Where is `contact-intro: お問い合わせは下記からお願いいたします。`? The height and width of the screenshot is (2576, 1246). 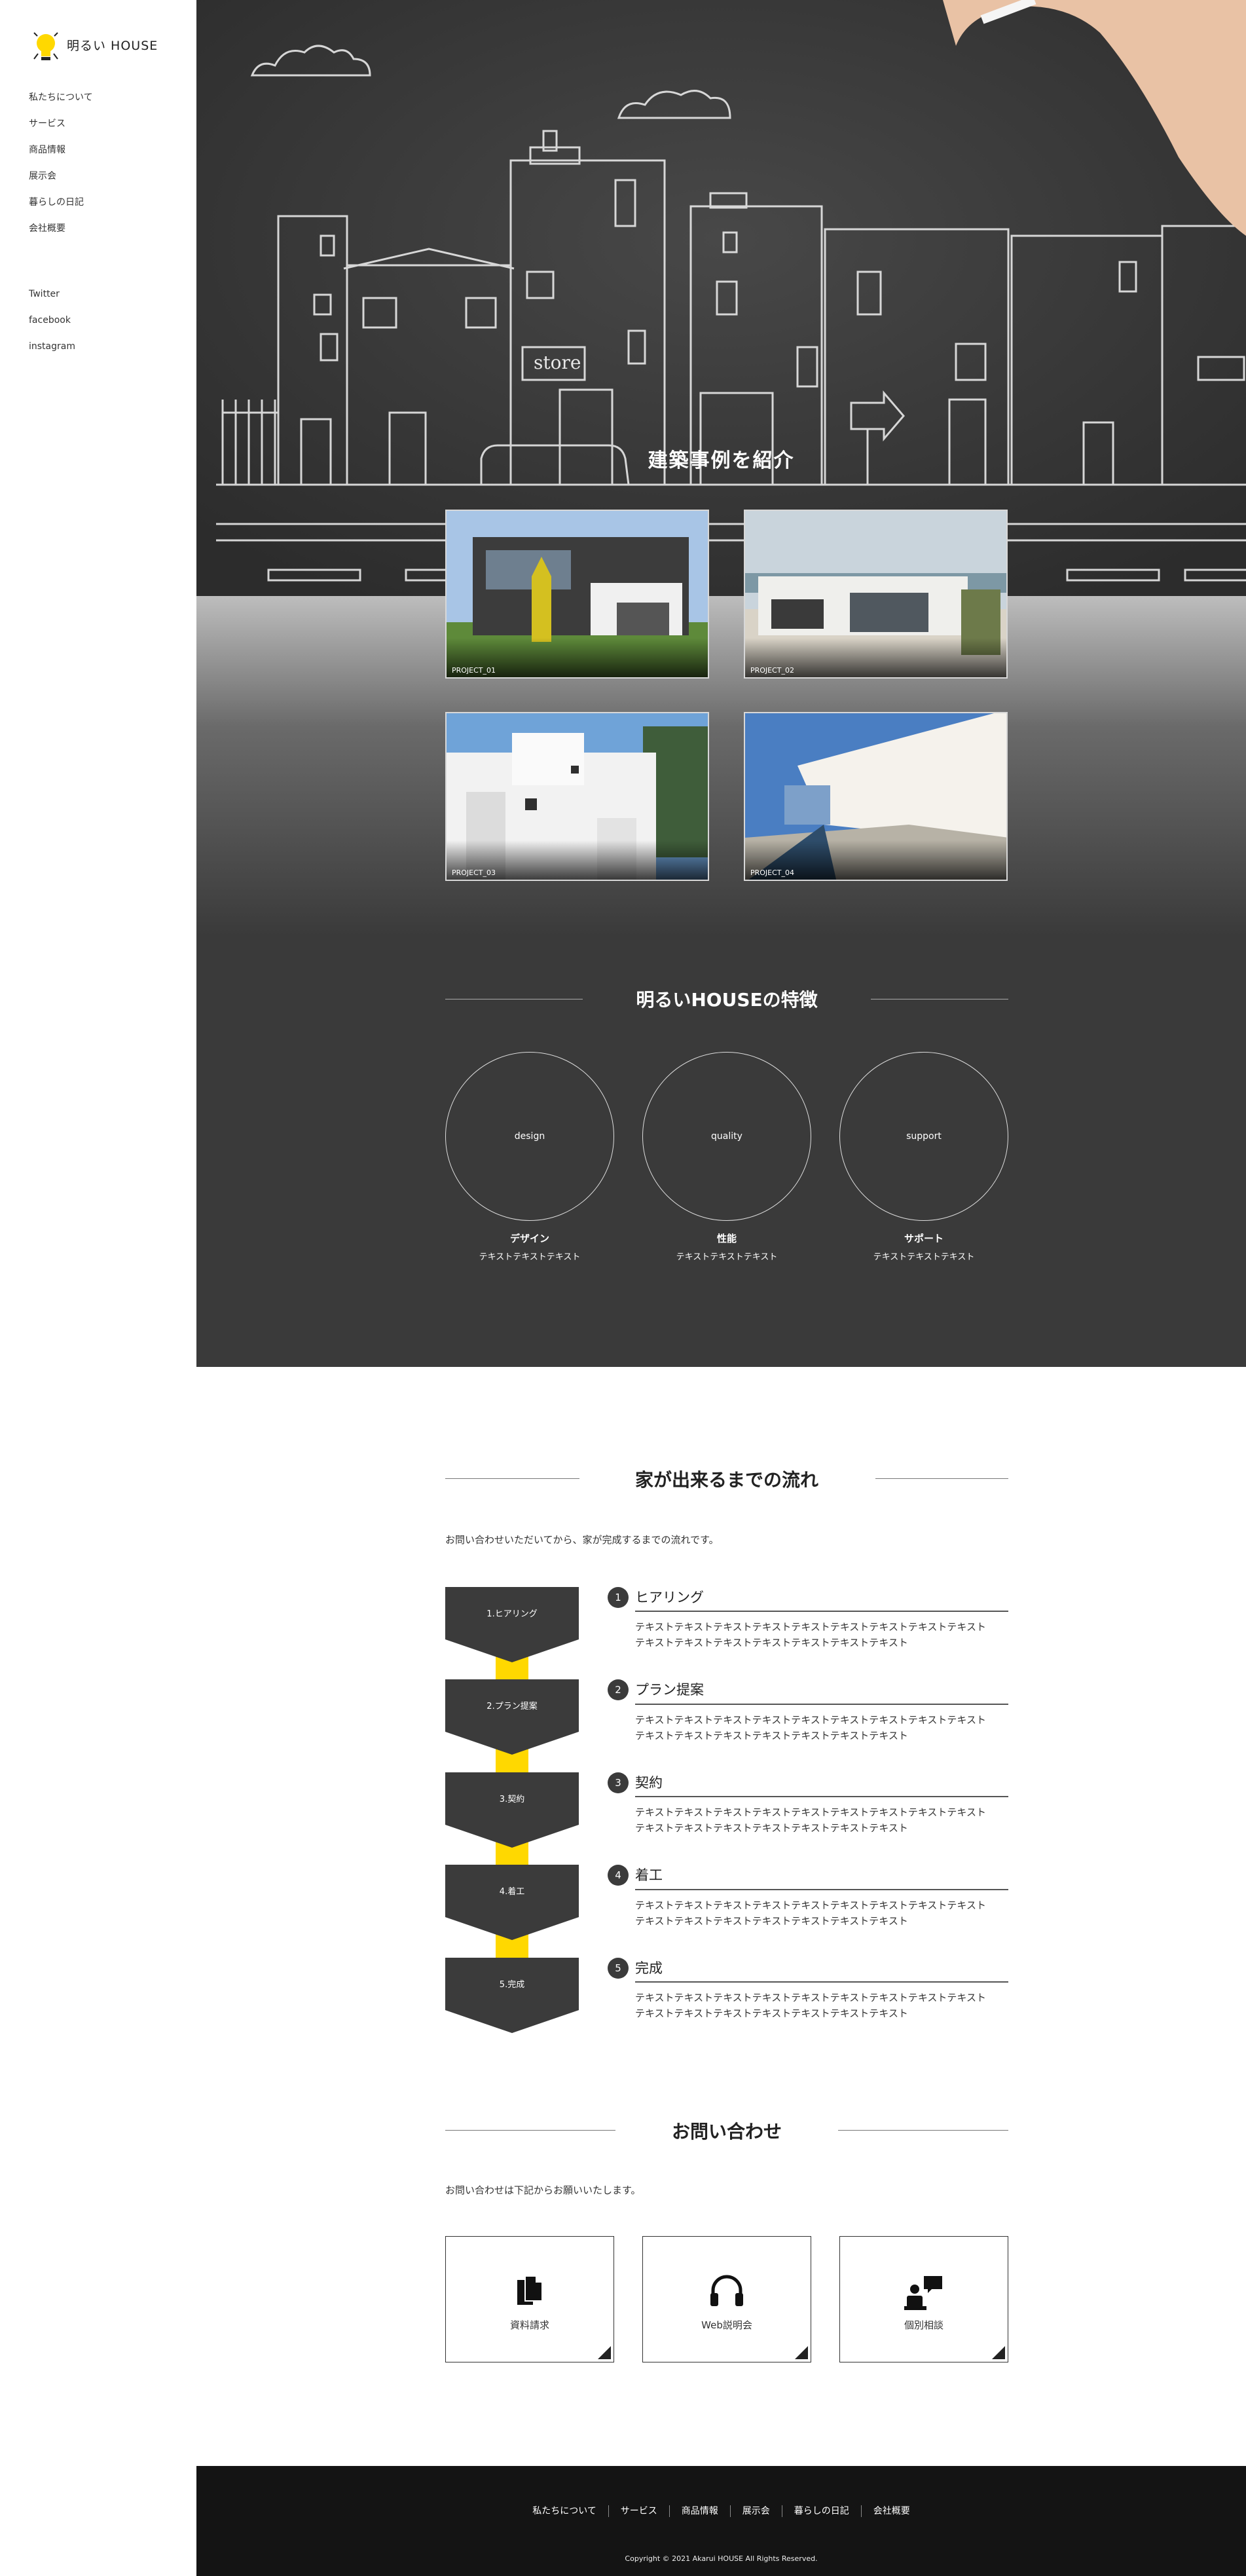 contact-intro: お問い合わせは下記からお願いいたします。 is located at coordinates (543, 2190).